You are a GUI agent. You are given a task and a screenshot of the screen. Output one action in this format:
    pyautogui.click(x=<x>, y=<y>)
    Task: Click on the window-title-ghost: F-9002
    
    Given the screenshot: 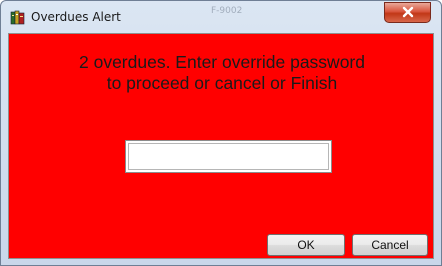 What is the action you would take?
    pyautogui.click(x=227, y=11)
    